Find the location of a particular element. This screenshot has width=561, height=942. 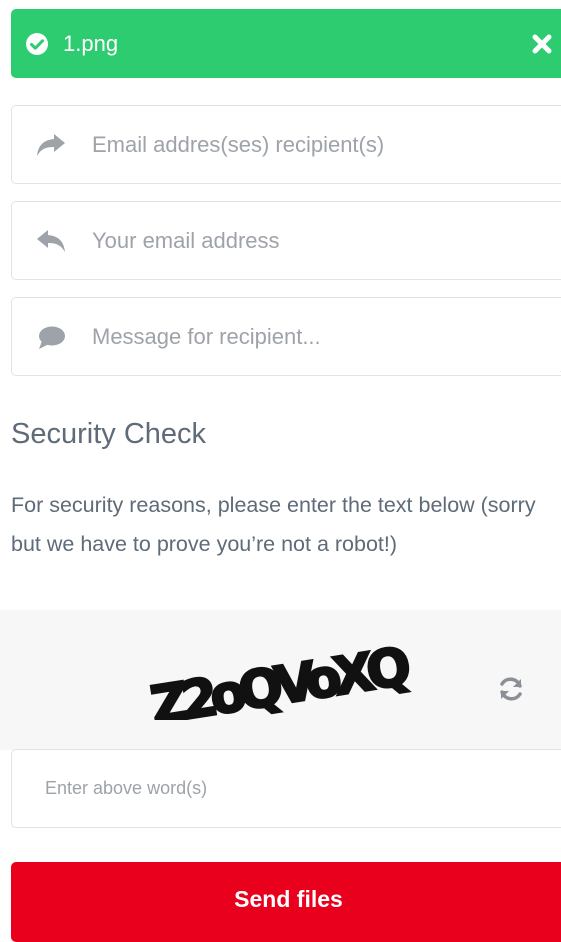

captcha-image: Z2oQVoXQ is located at coordinates (280, 678).